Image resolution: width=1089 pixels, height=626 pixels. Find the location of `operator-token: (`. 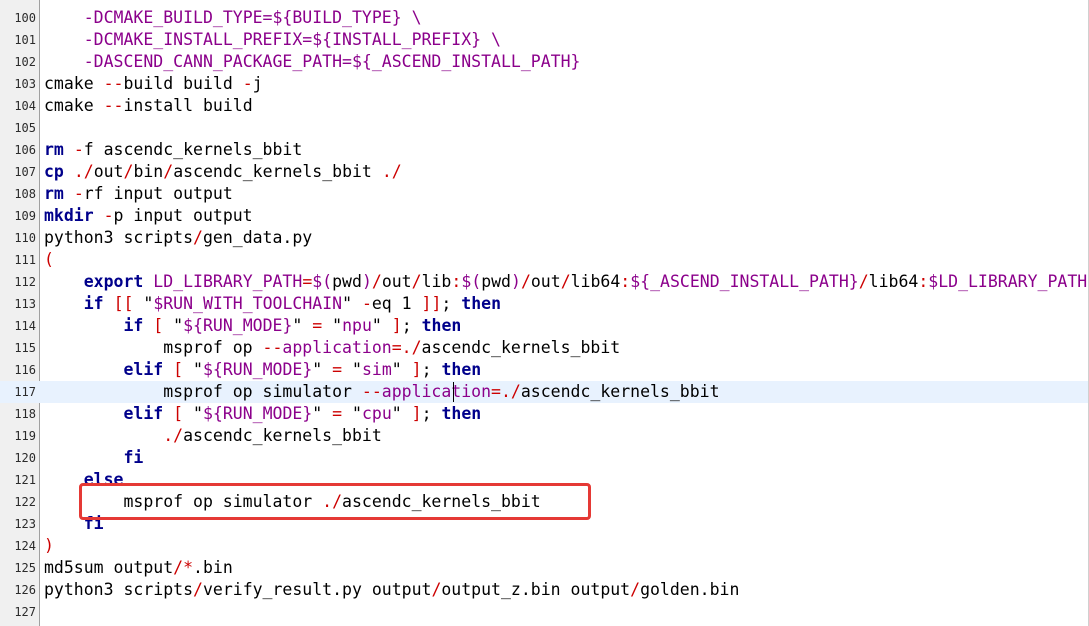

operator-token: ( is located at coordinates (49, 259).